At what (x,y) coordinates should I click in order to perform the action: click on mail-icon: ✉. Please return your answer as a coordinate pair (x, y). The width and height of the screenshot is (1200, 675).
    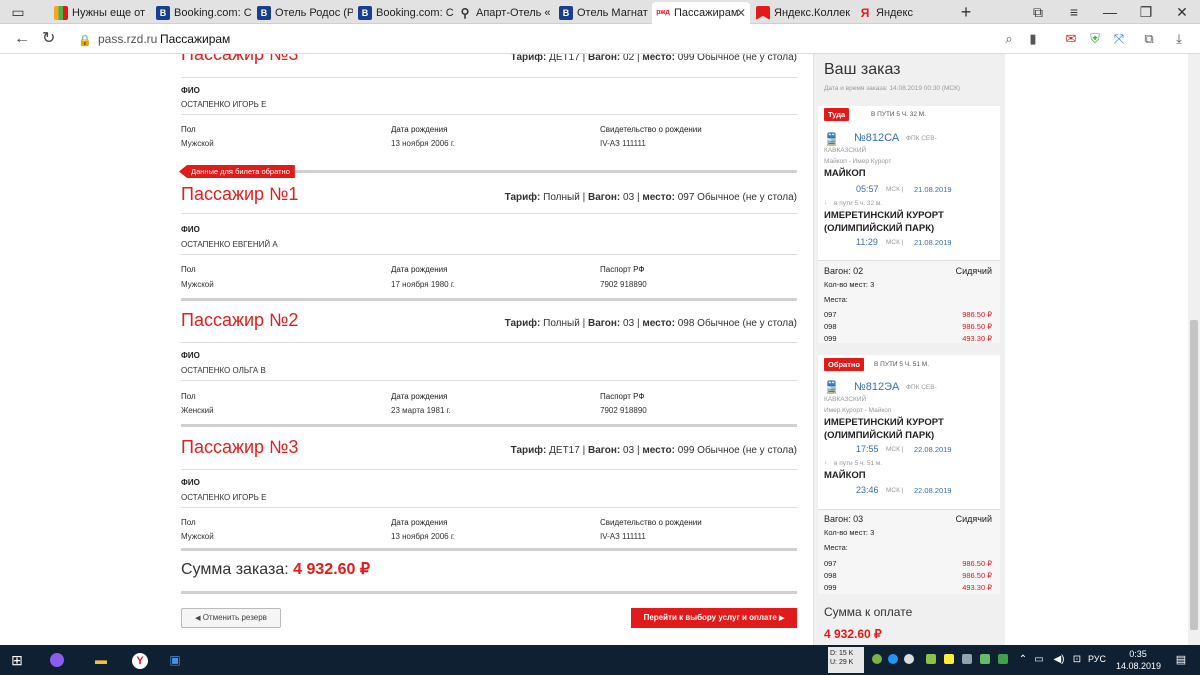
    Looking at the image, I should click on (1071, 39).